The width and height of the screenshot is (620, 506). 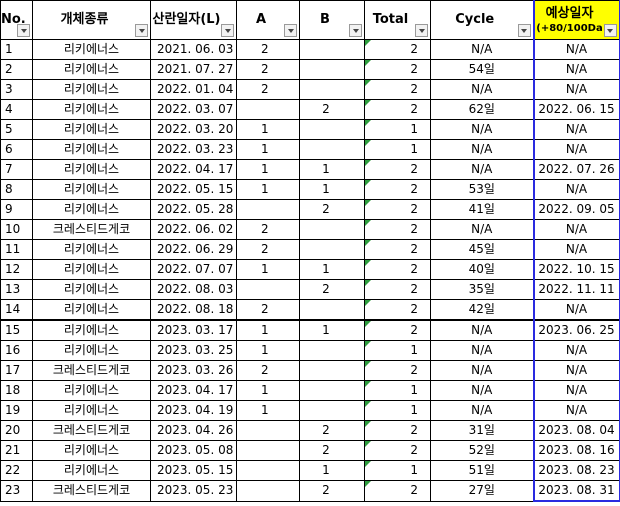 I want to click on header-date: 산란일자(L), so click(x=193, y=20).